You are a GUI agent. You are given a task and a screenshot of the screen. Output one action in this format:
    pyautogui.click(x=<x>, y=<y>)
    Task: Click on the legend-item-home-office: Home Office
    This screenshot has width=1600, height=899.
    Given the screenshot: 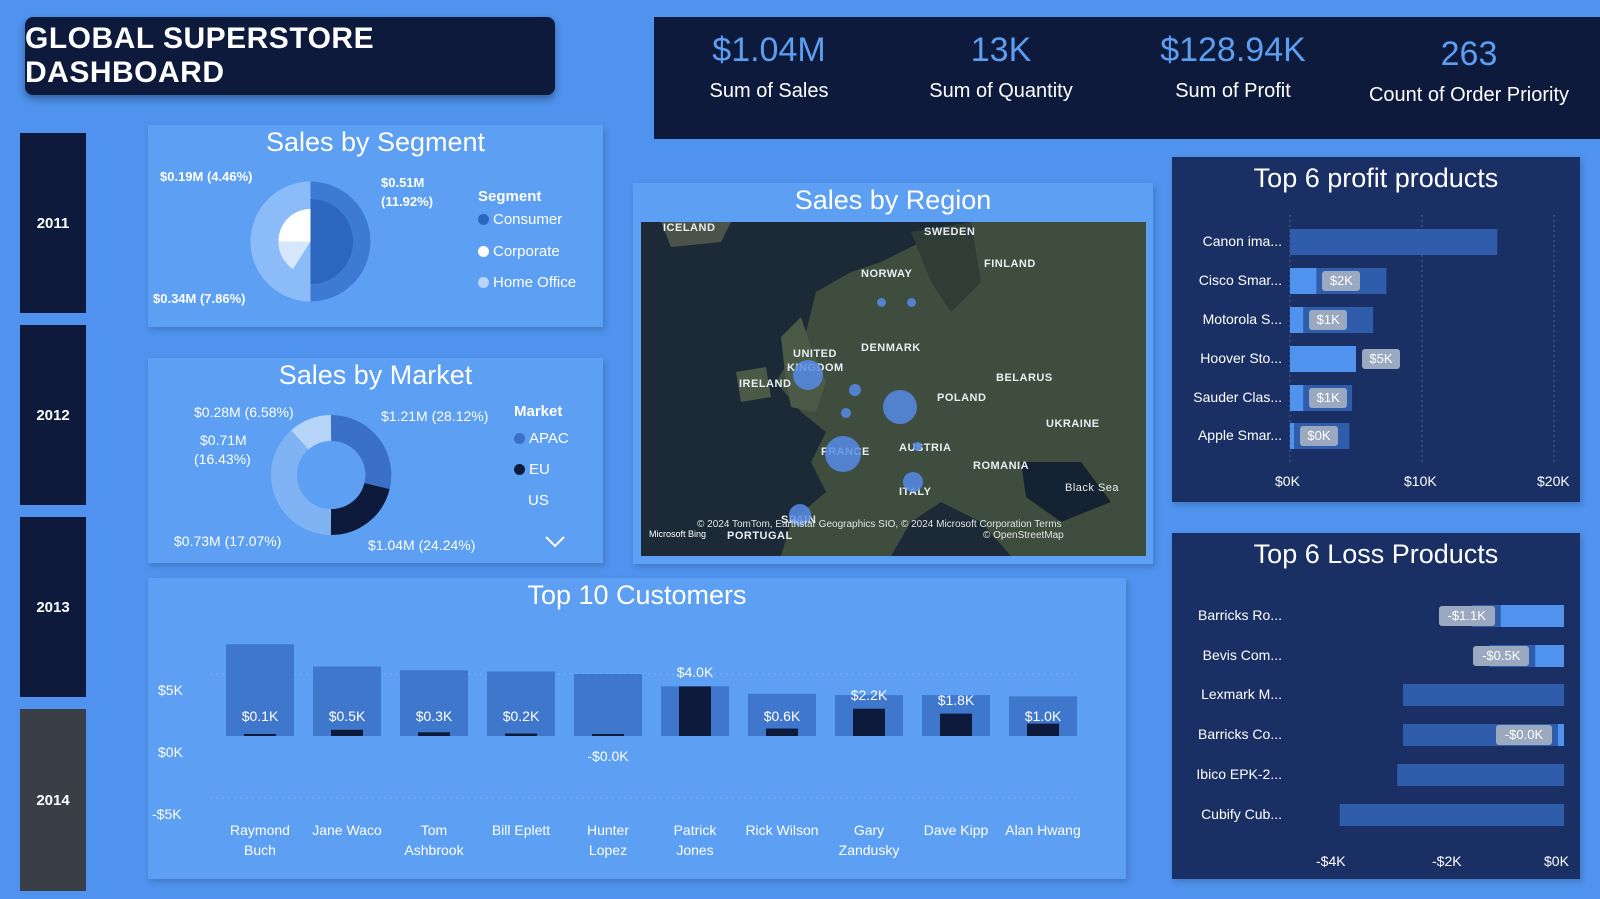 What is the action you would take?
    pyautogui.click(x=527, y=282)
    